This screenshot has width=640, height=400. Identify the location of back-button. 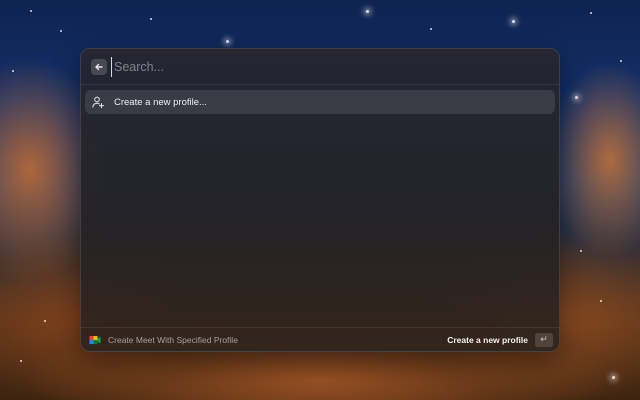
(99, 67).